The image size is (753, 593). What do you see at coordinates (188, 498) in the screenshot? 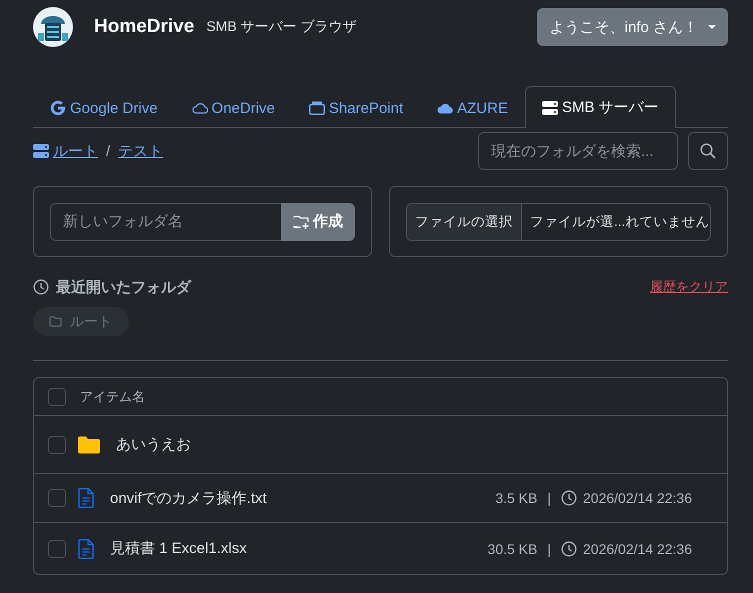
I see `item-name: onvifでのカメラ操作.txt` at bounding box center [188, 498].